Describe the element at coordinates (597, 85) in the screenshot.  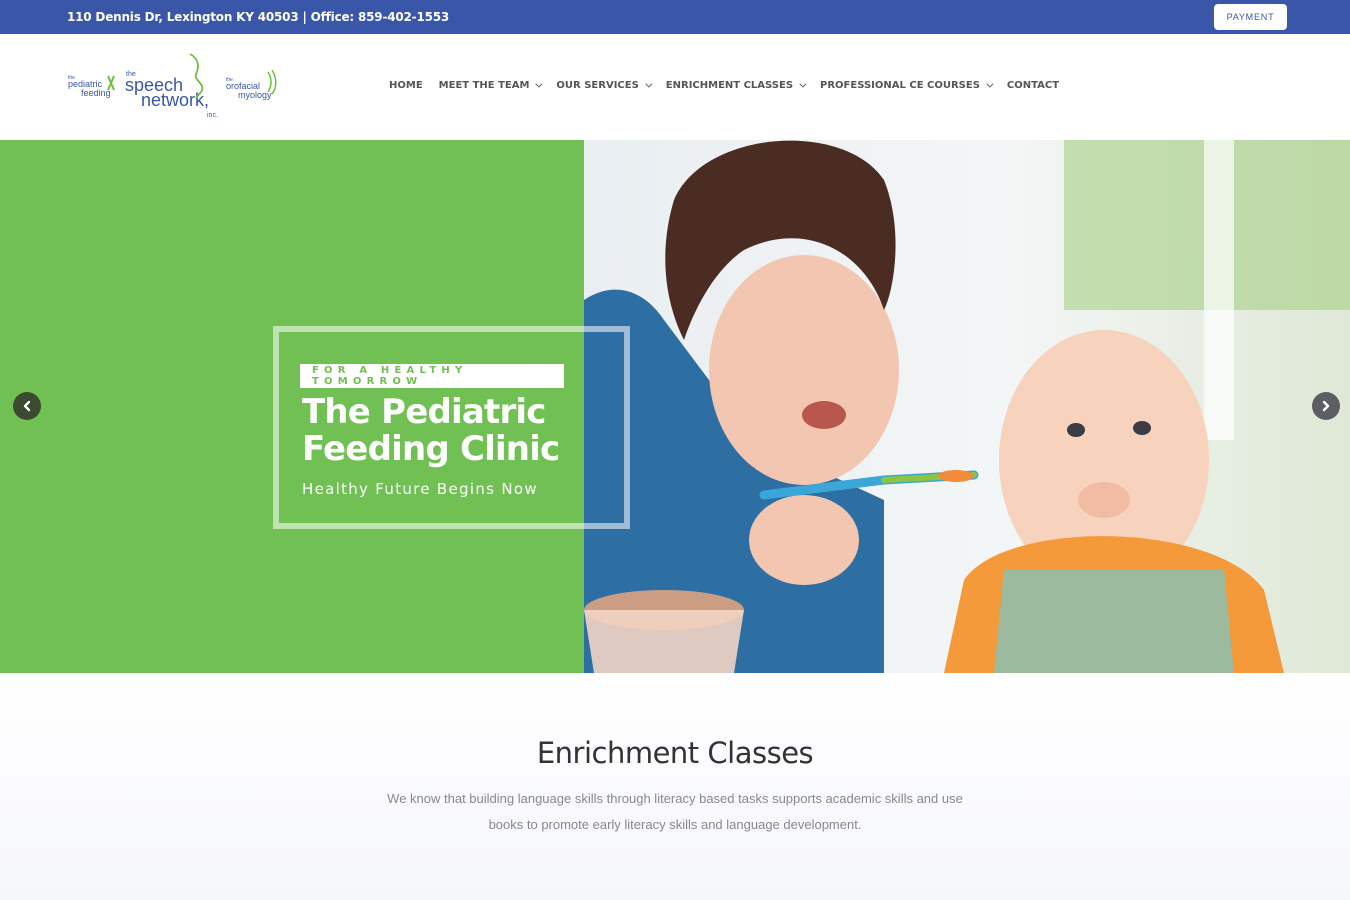
I see `nav-our-services-label: OUR SERVICES` at that location.